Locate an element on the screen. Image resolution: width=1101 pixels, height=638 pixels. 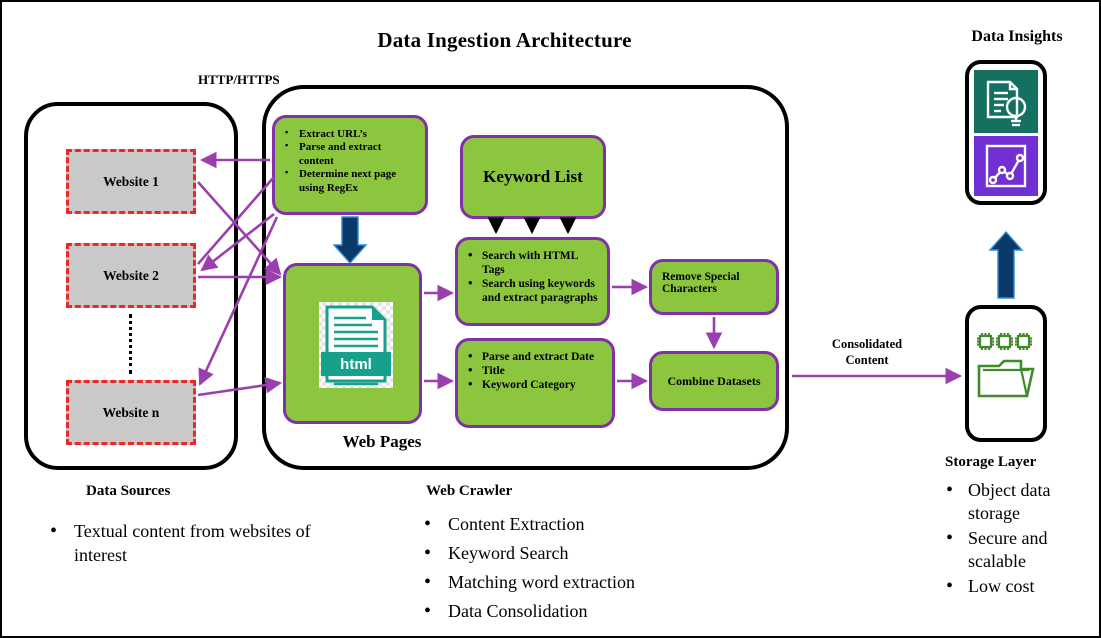
list-item: Extract URL’s is located at coordinates (351, 134).